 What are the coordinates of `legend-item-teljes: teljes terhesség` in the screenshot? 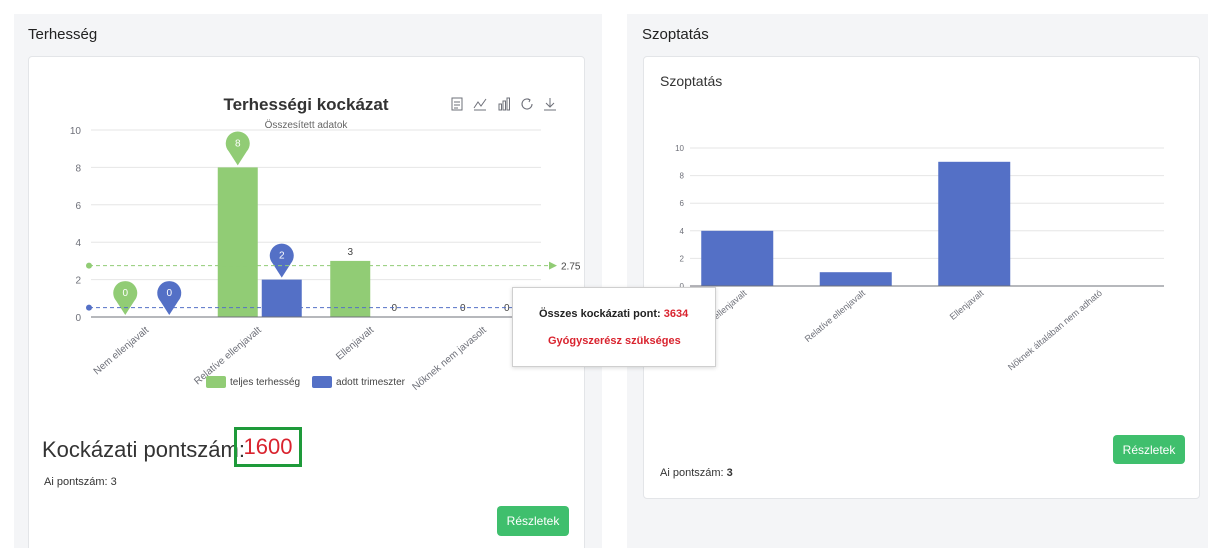 It's located at (253, 382).